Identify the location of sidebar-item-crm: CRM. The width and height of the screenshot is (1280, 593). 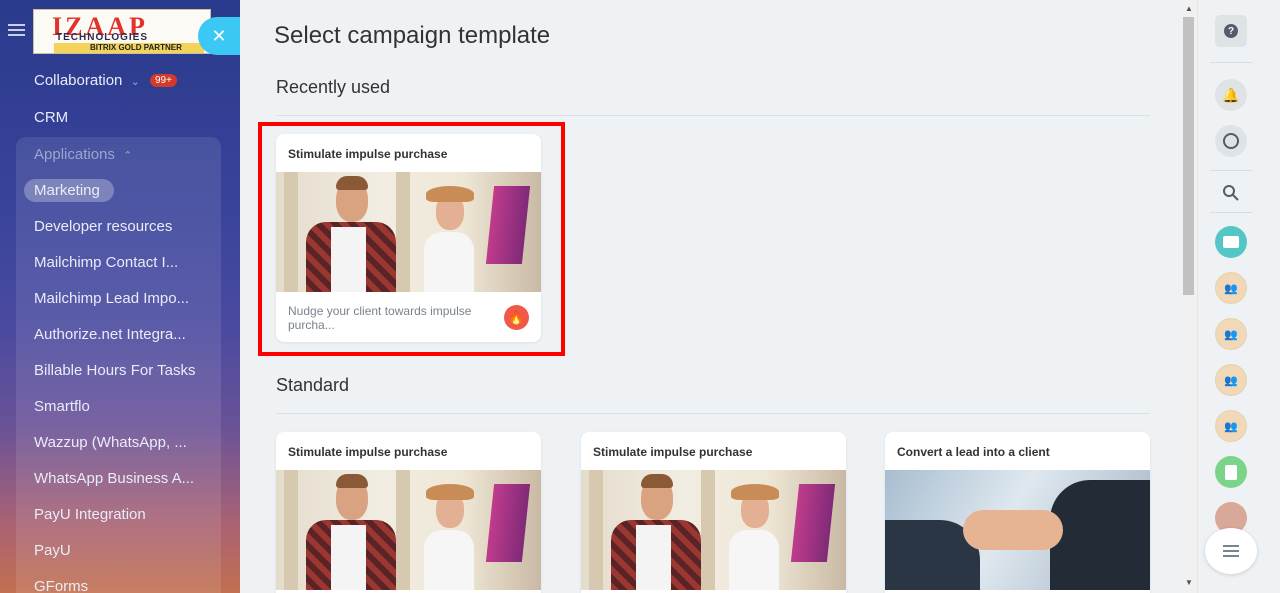
(51, 120).